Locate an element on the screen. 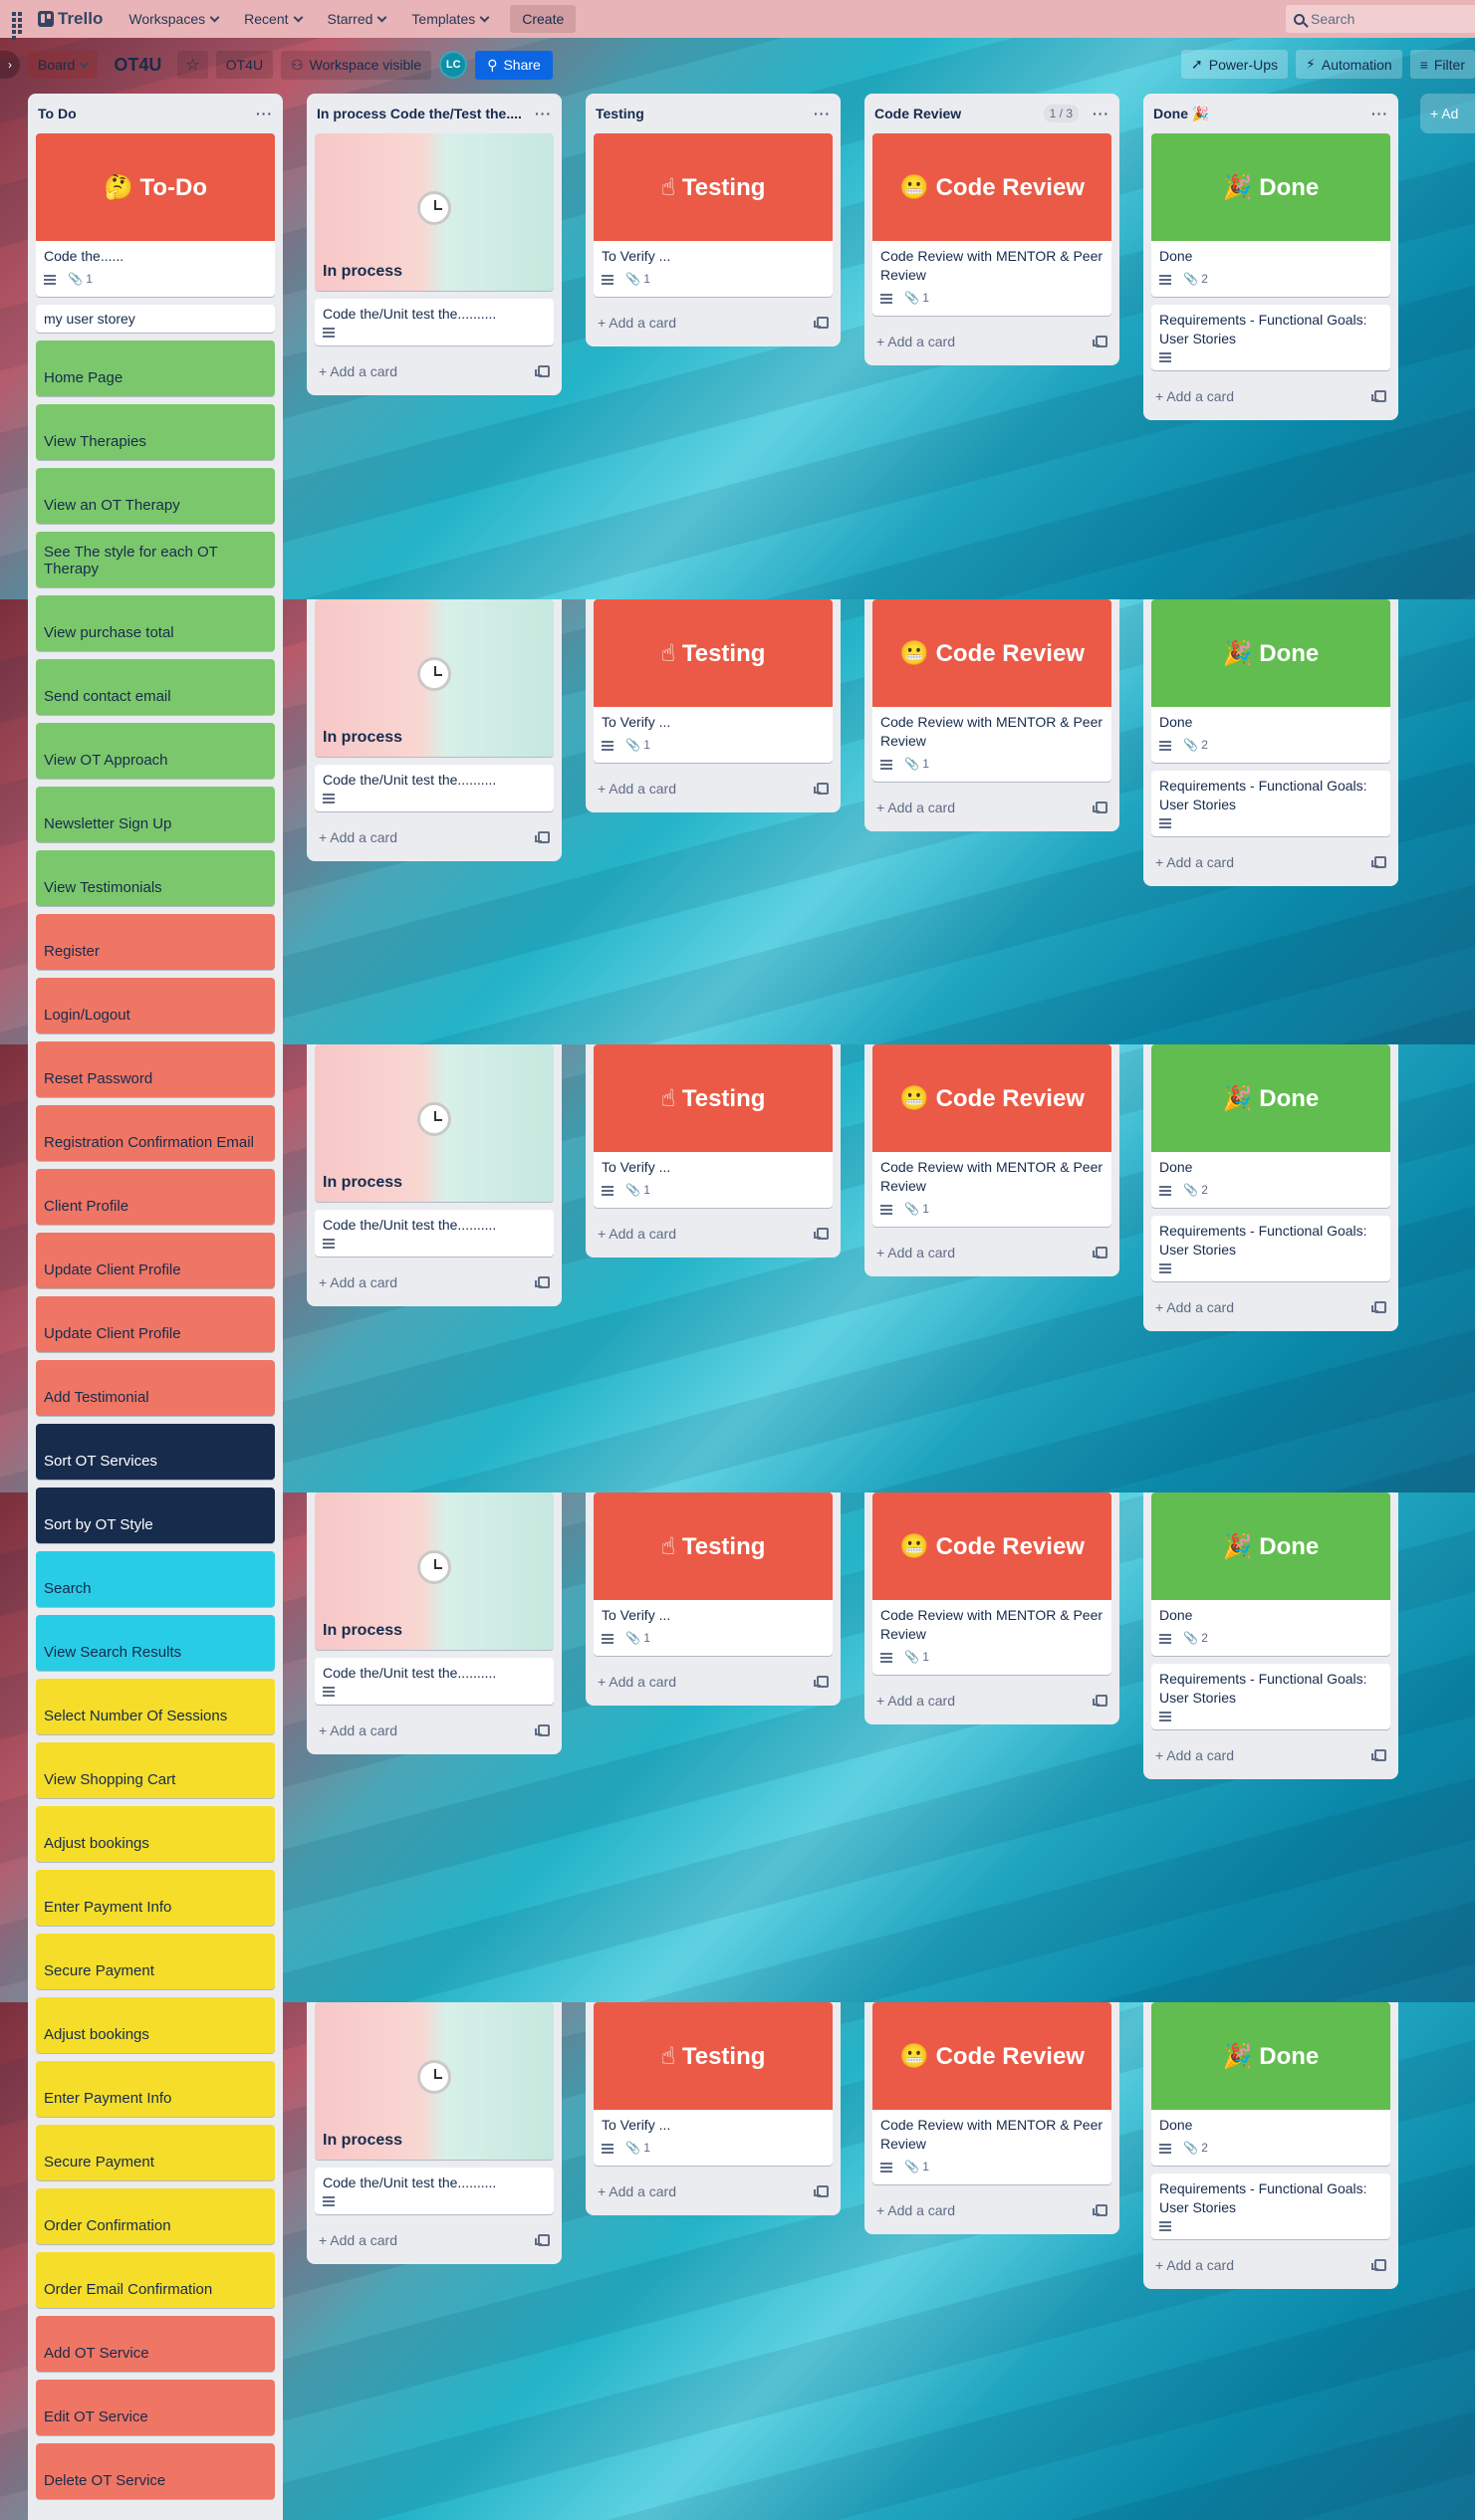 The image size is (1475, 2520). visibility-button: ⚇ Workspace visible is located at coordinates (356, 65).